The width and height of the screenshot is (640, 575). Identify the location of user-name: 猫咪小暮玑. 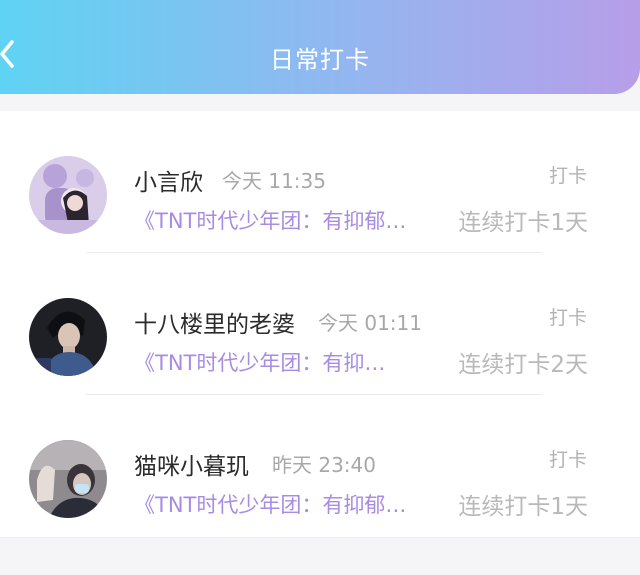
(191, 464).